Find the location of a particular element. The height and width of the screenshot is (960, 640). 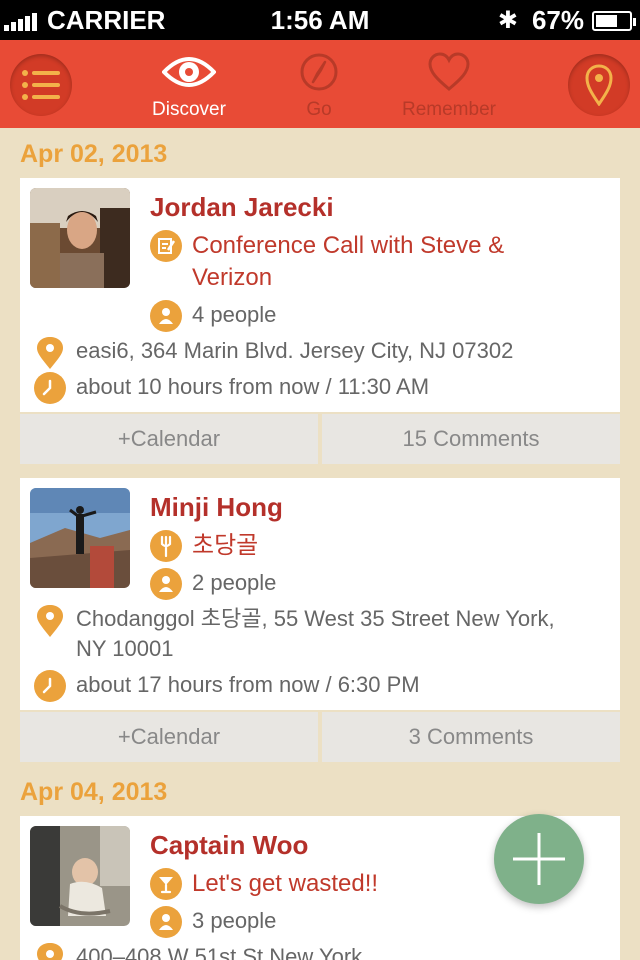

eye-icon is located at coordinates (189, 72).